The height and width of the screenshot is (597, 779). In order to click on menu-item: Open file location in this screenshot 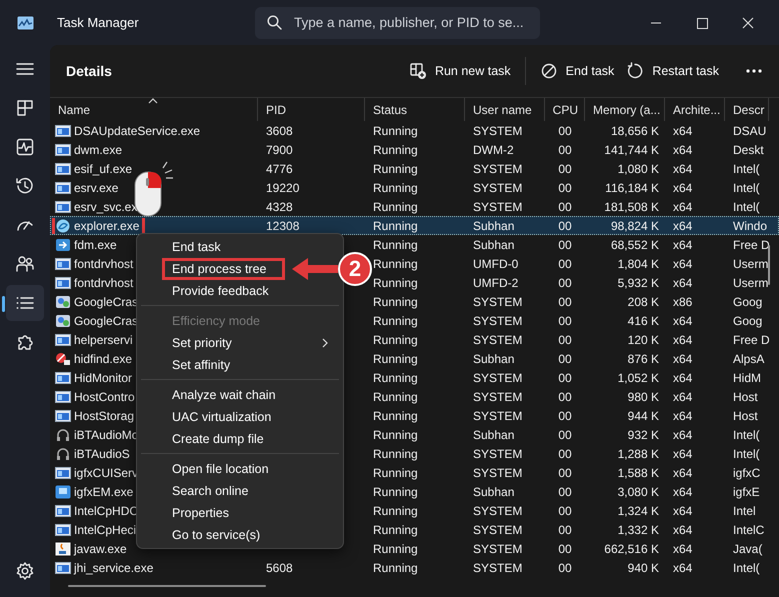, I will do `click(240, 469)`.